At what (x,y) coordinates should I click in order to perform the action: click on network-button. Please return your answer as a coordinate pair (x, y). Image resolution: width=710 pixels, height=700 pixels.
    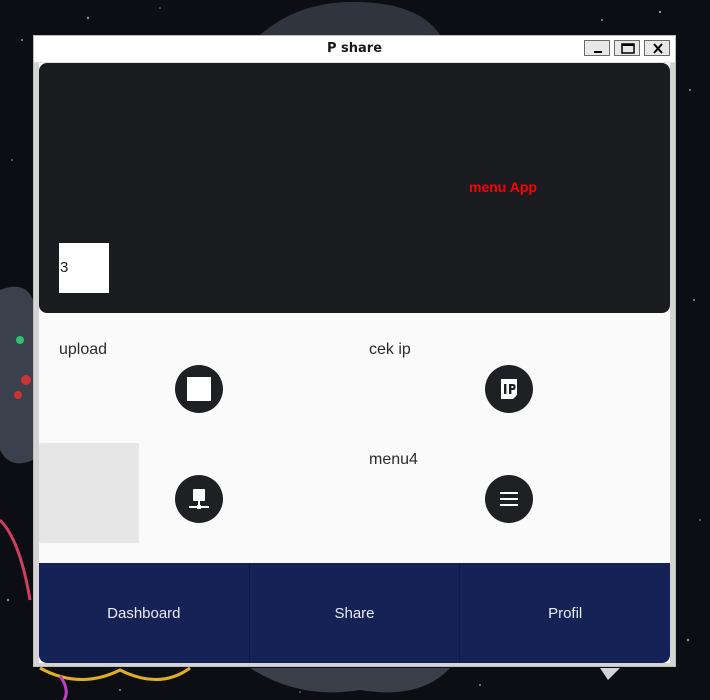
    Looking at the image, I should click on (199, 499).